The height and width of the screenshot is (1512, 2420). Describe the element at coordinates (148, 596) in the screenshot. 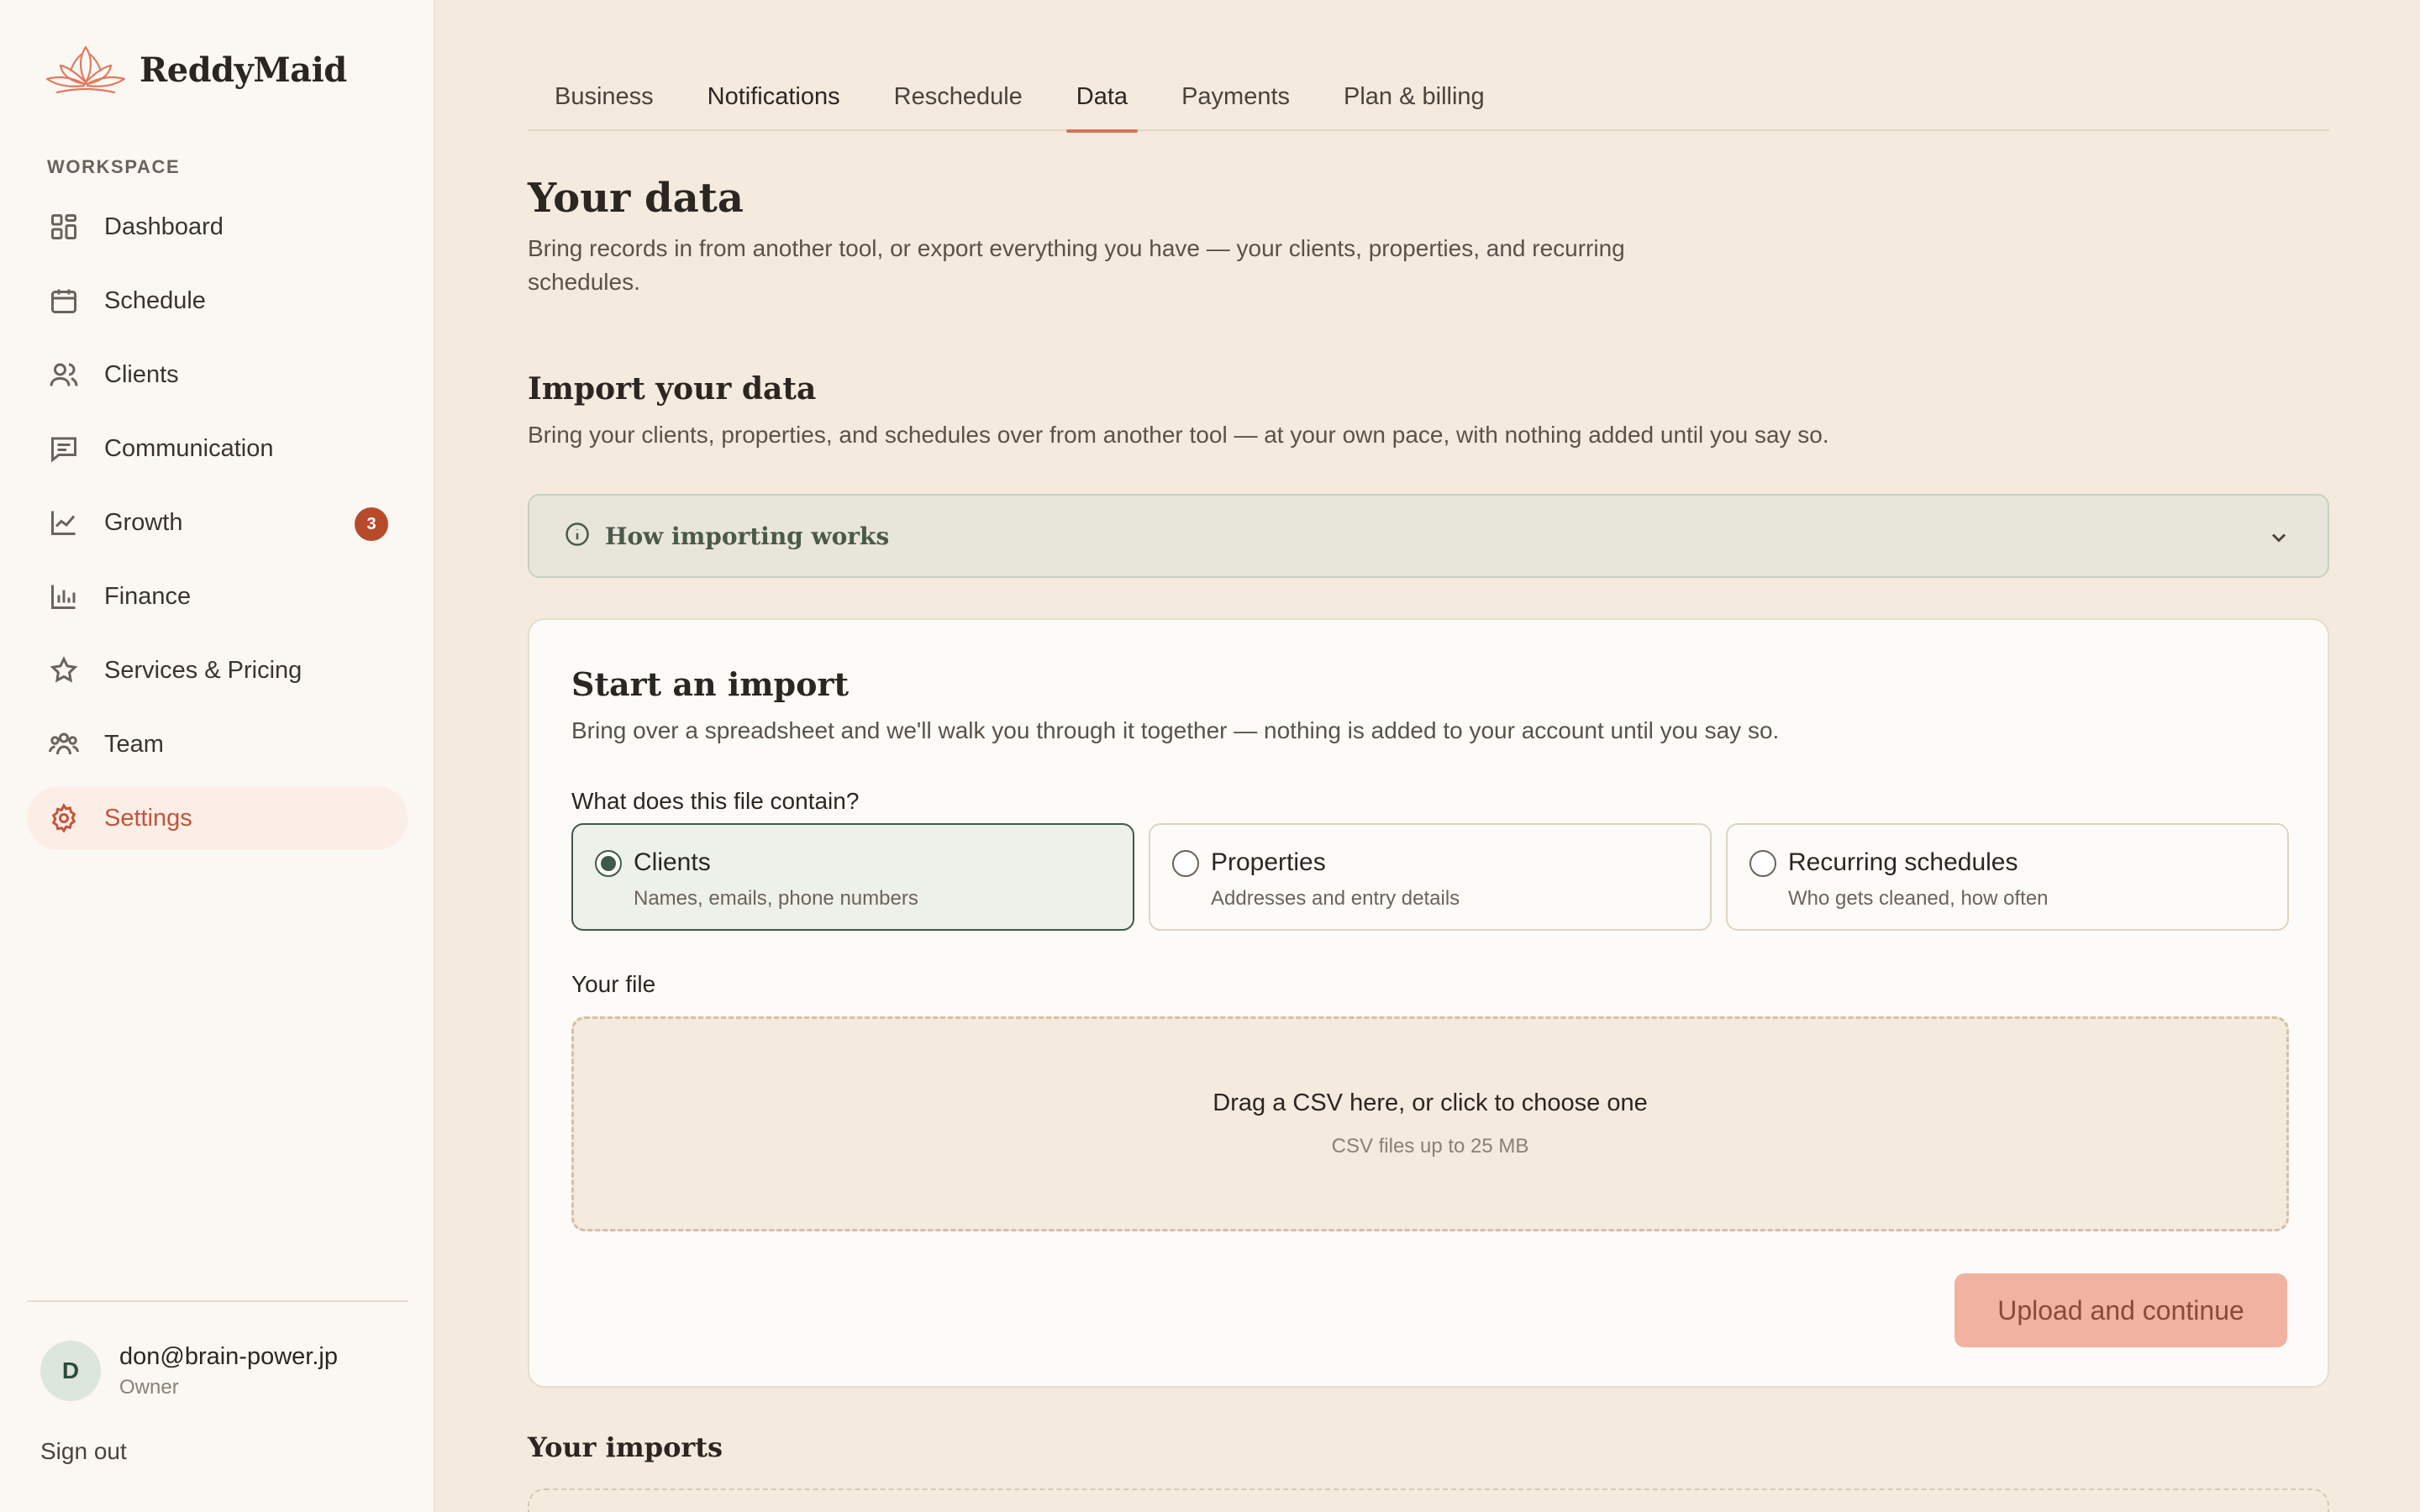

I see `sidebar-item-label: Finance` at that location.